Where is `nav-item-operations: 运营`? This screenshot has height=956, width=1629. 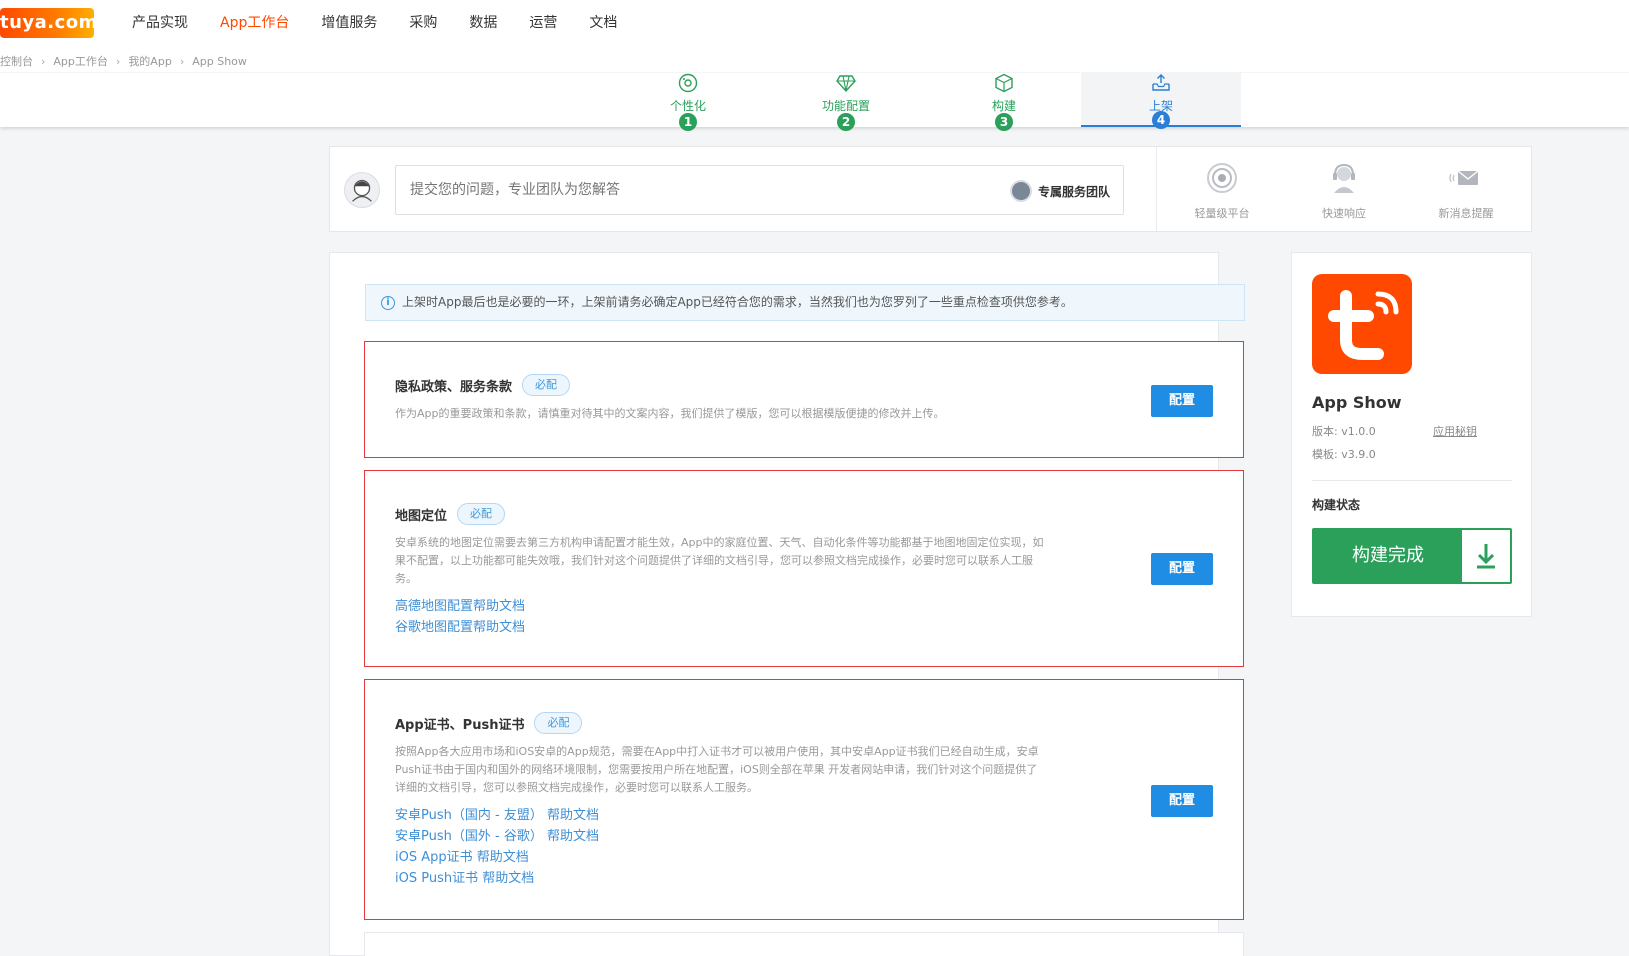 nav-item-operations: 运营 is located at coordinates (543, 23).